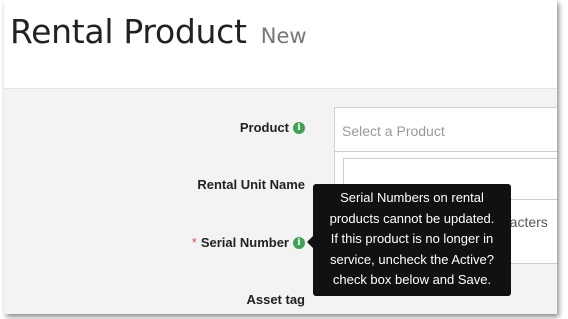  What do you see at coordinates (412, 197) in the screenshot?
I see `tooltip-line: Serial Numbers on rental` at bounding box center [412, 197].